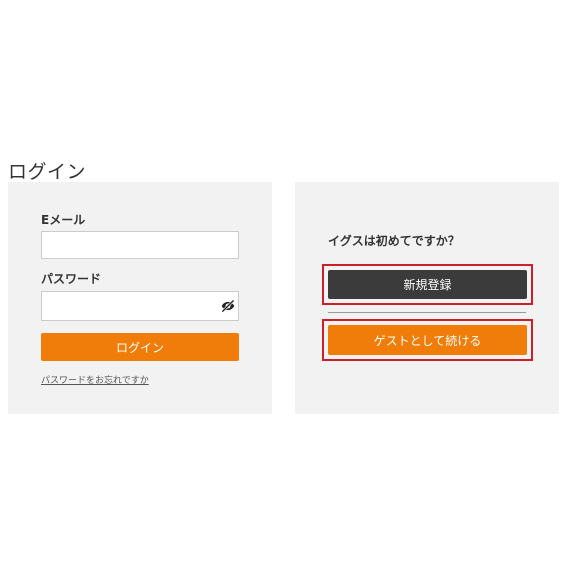 The image size is (570, 570). What do you see at coordinates (63, 220) in the screenshot?
I see `email-label: Eメール` at bounding box center [63, 220].